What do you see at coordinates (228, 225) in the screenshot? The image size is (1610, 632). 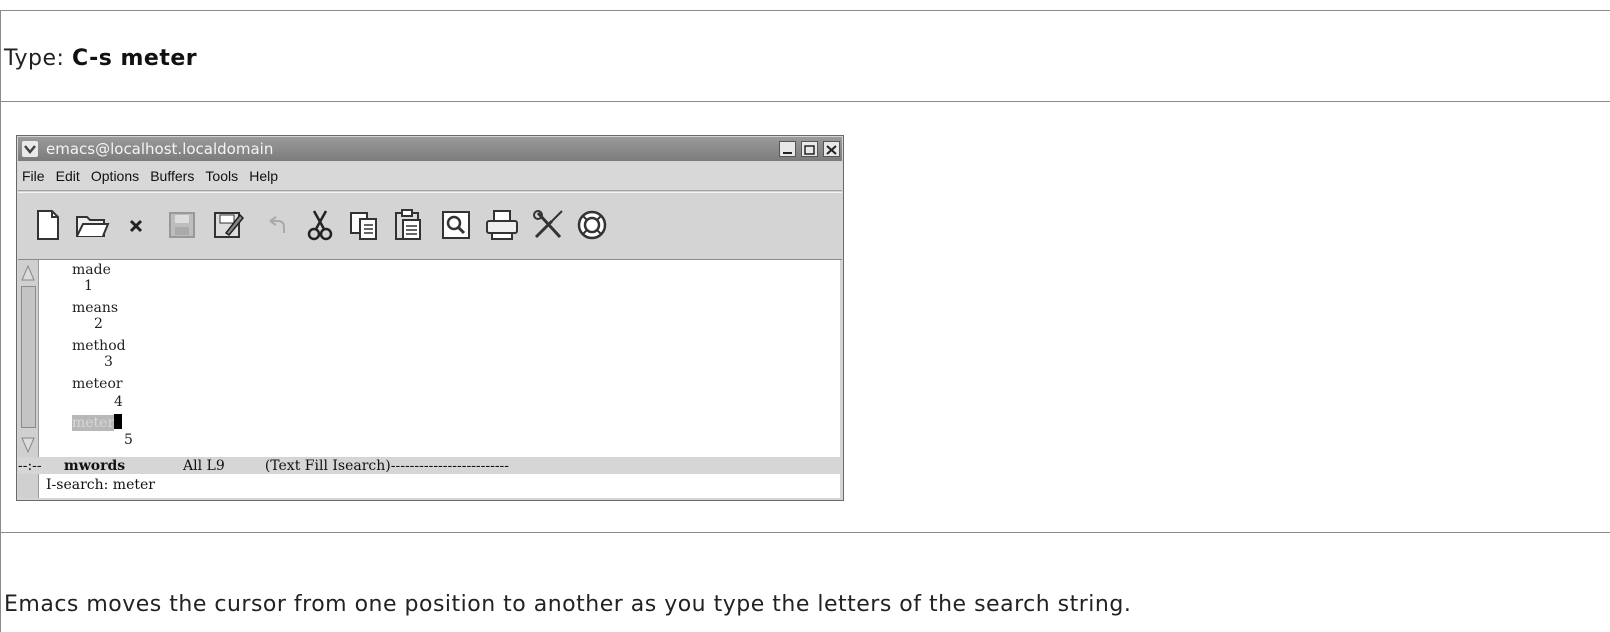 I see `save-as-icon` at bounding box center [228, 225].